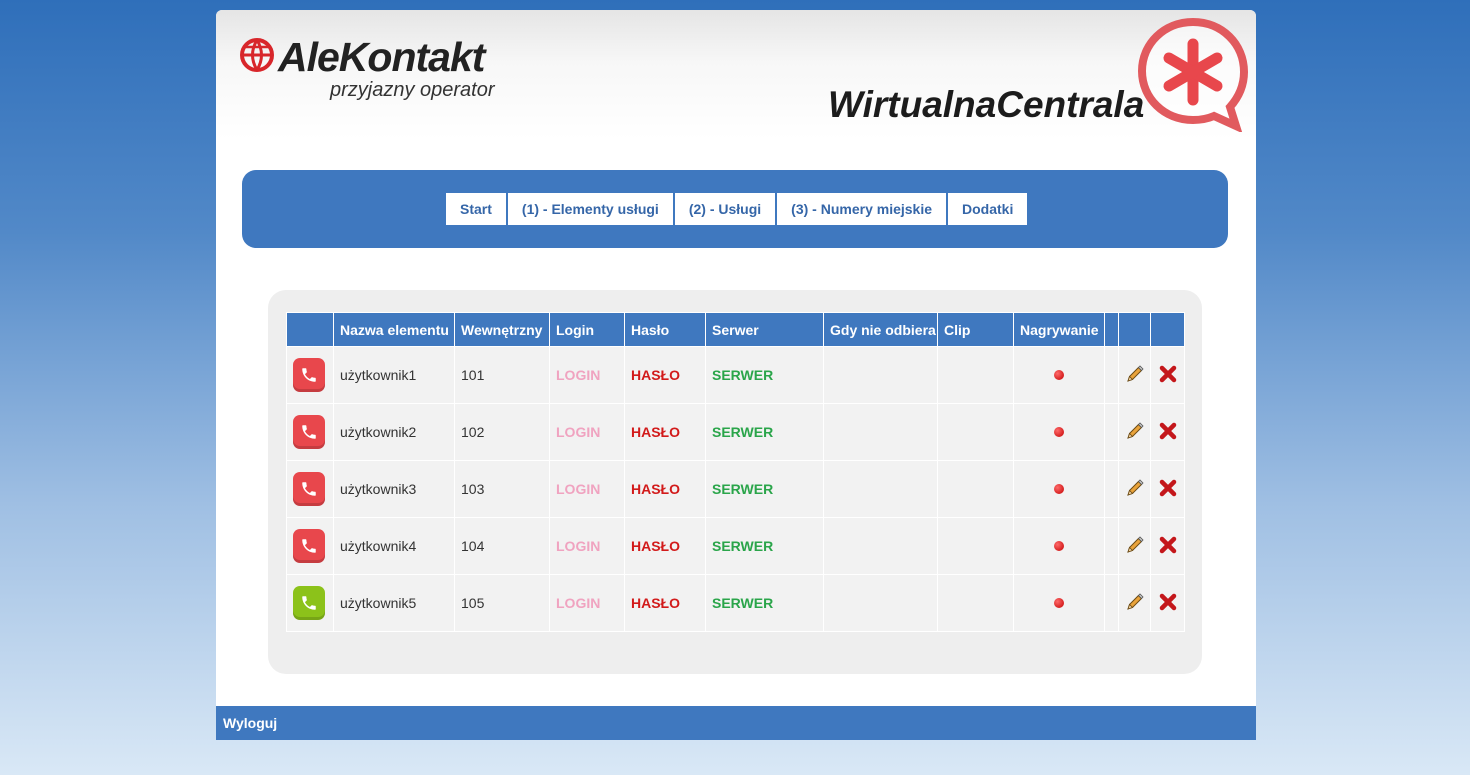 The image size is (1470, 775). I want to click on nav-item-dodatki: Dodatki, so click(988, 209).